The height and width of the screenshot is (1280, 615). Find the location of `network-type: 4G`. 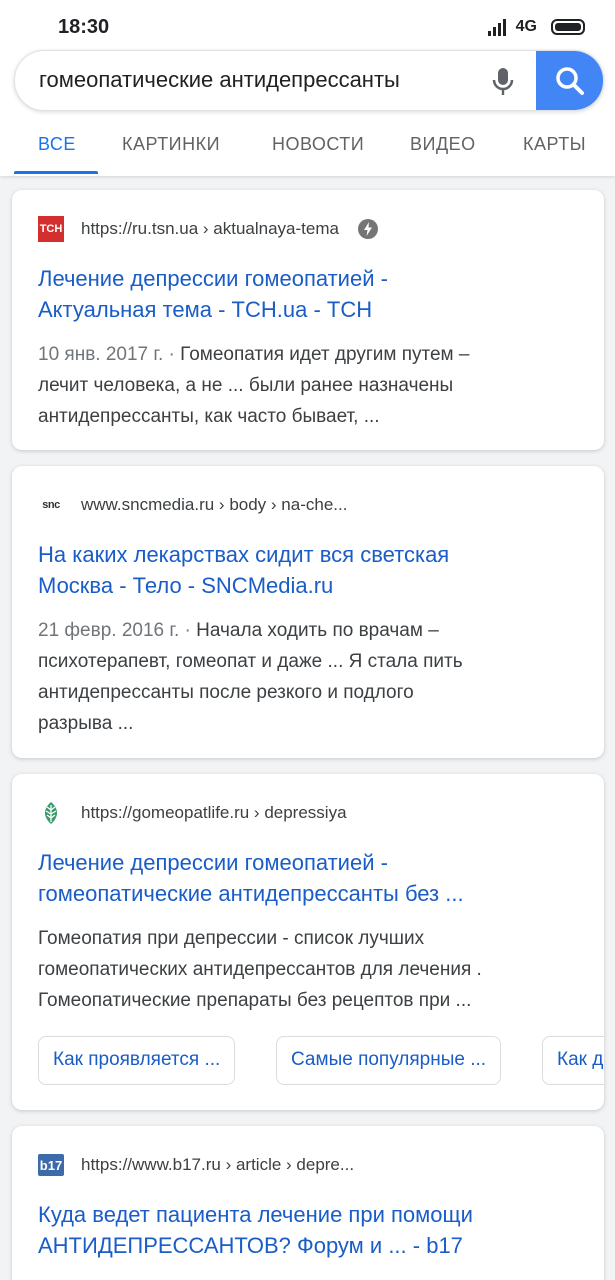

network-type: 4G is located at coordinates (526, 26).